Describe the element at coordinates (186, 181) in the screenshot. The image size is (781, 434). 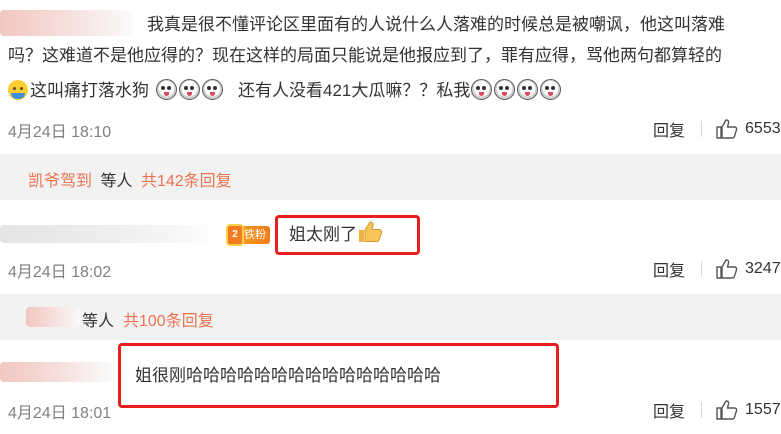
I see `reply-thread-count: 共142条回复` at that location.